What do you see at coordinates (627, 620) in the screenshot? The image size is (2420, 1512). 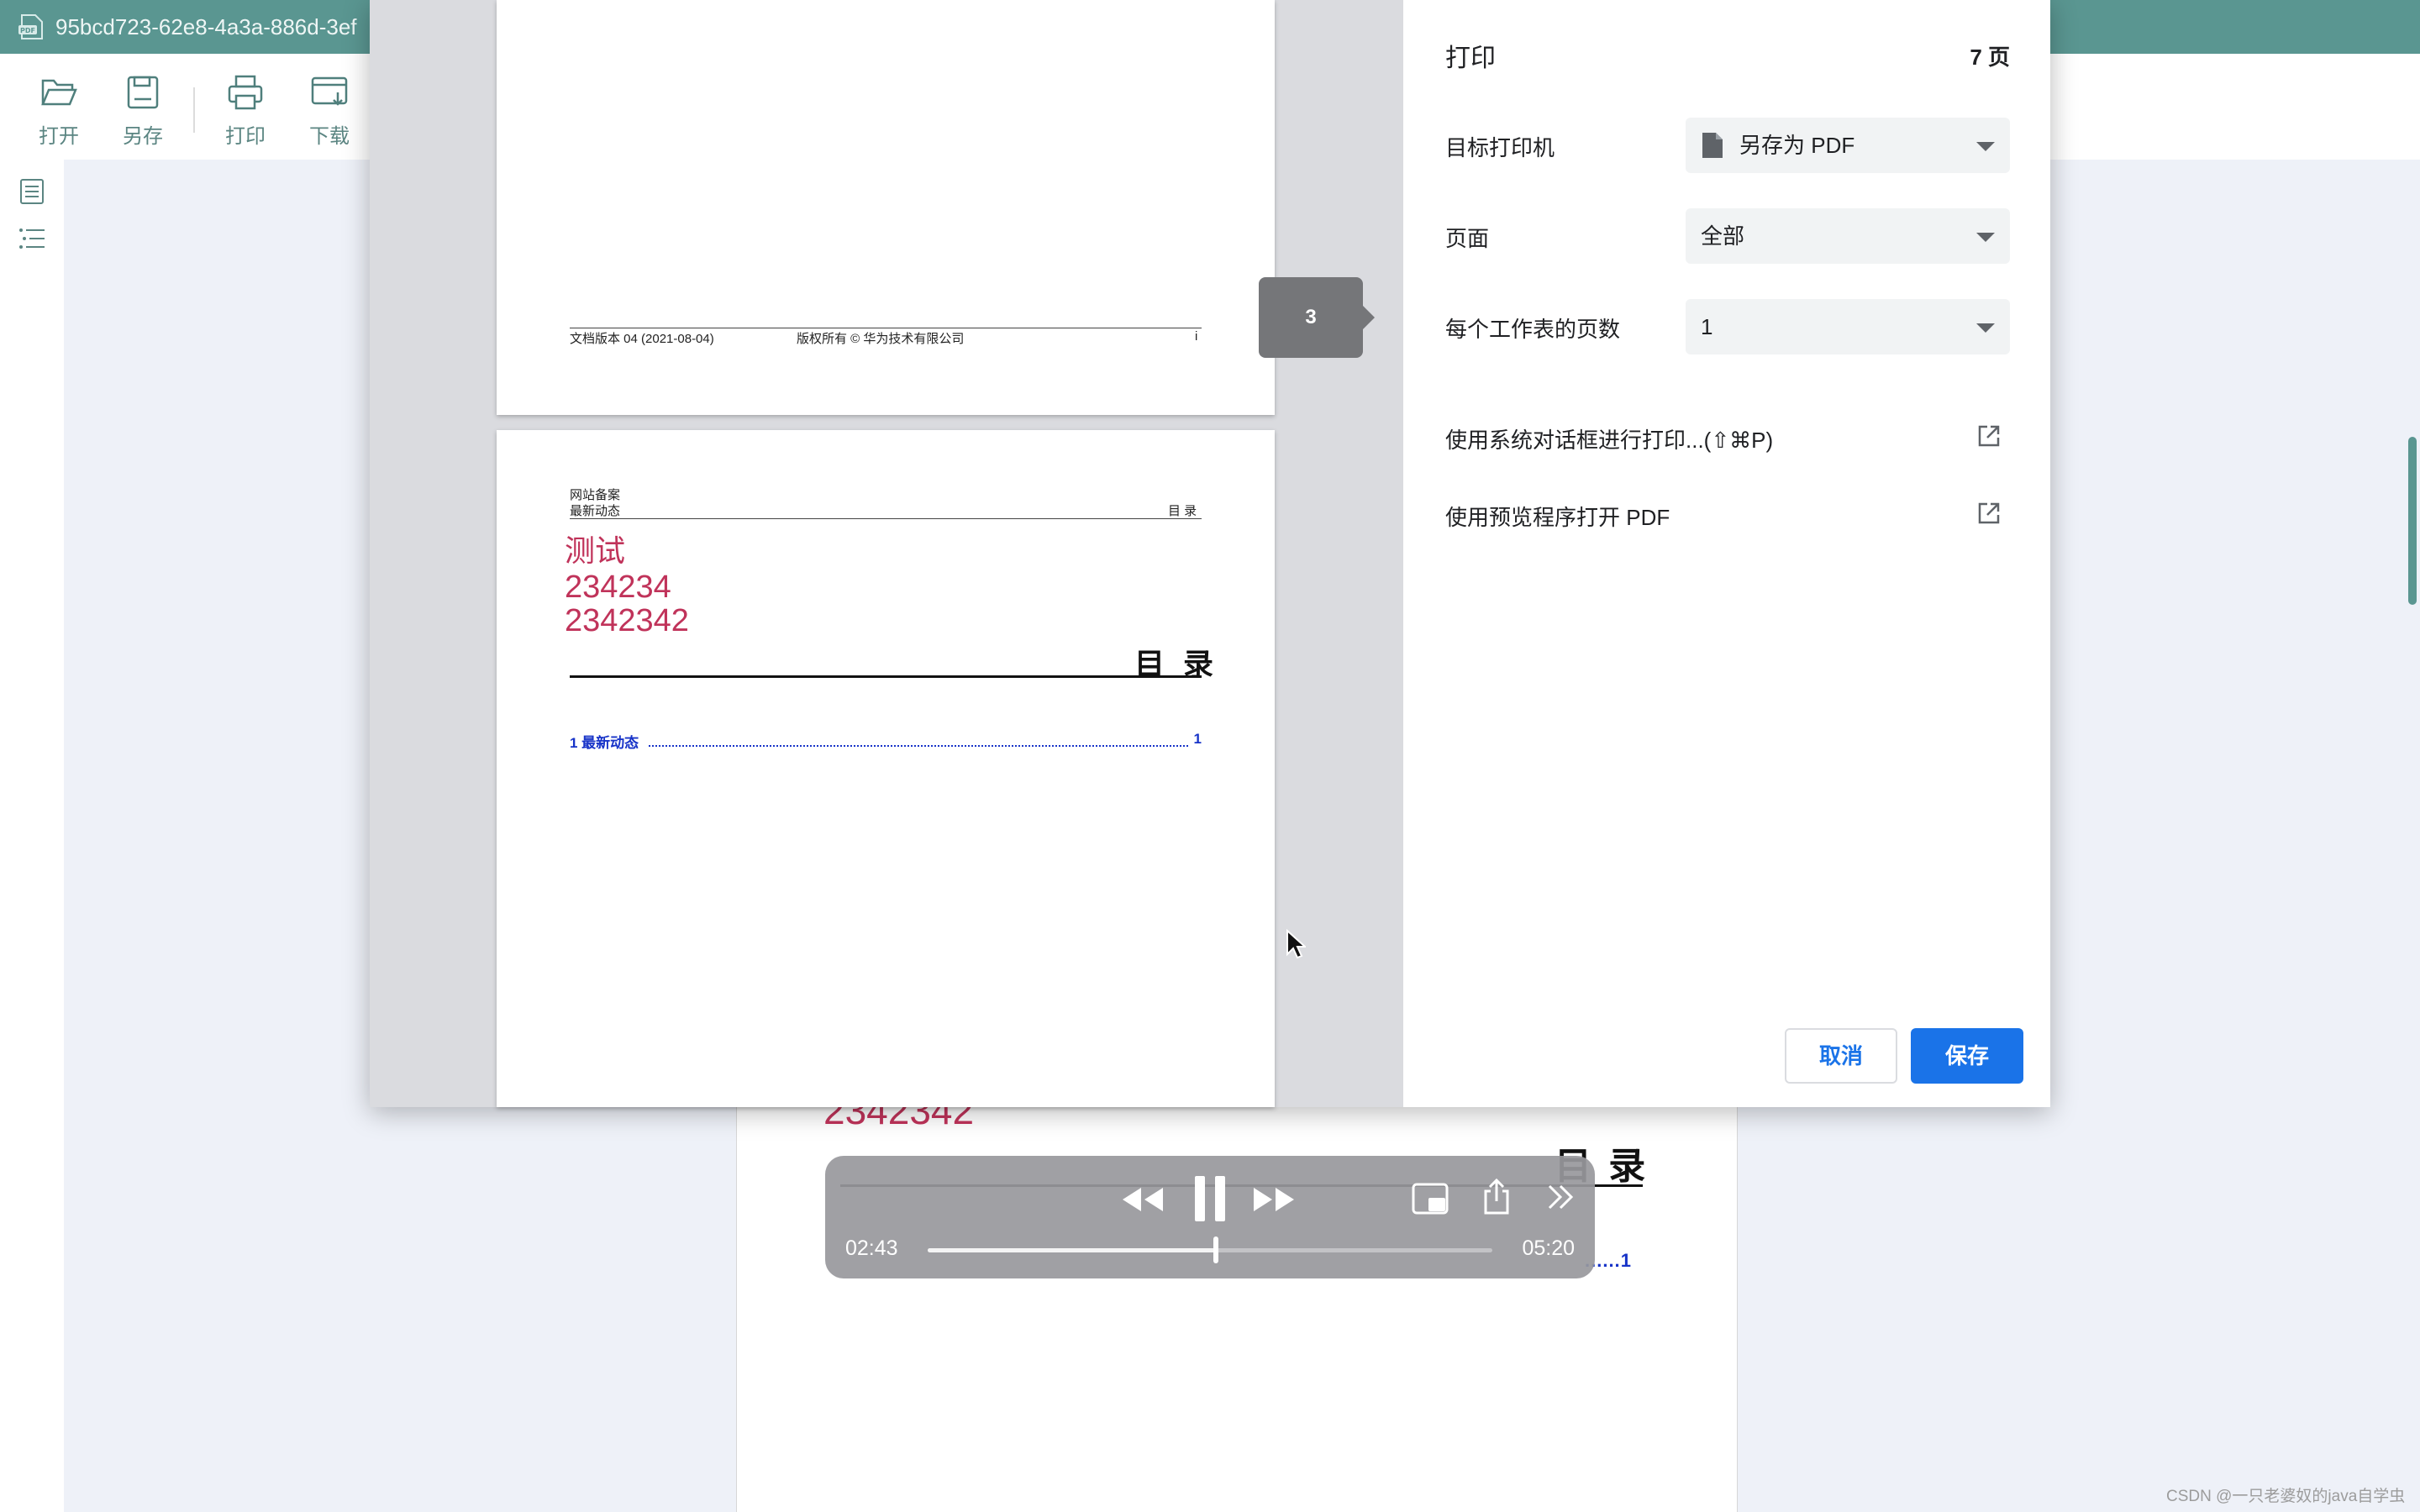 I see `red-text-line: 2342342` at bounding box center [627, 620].